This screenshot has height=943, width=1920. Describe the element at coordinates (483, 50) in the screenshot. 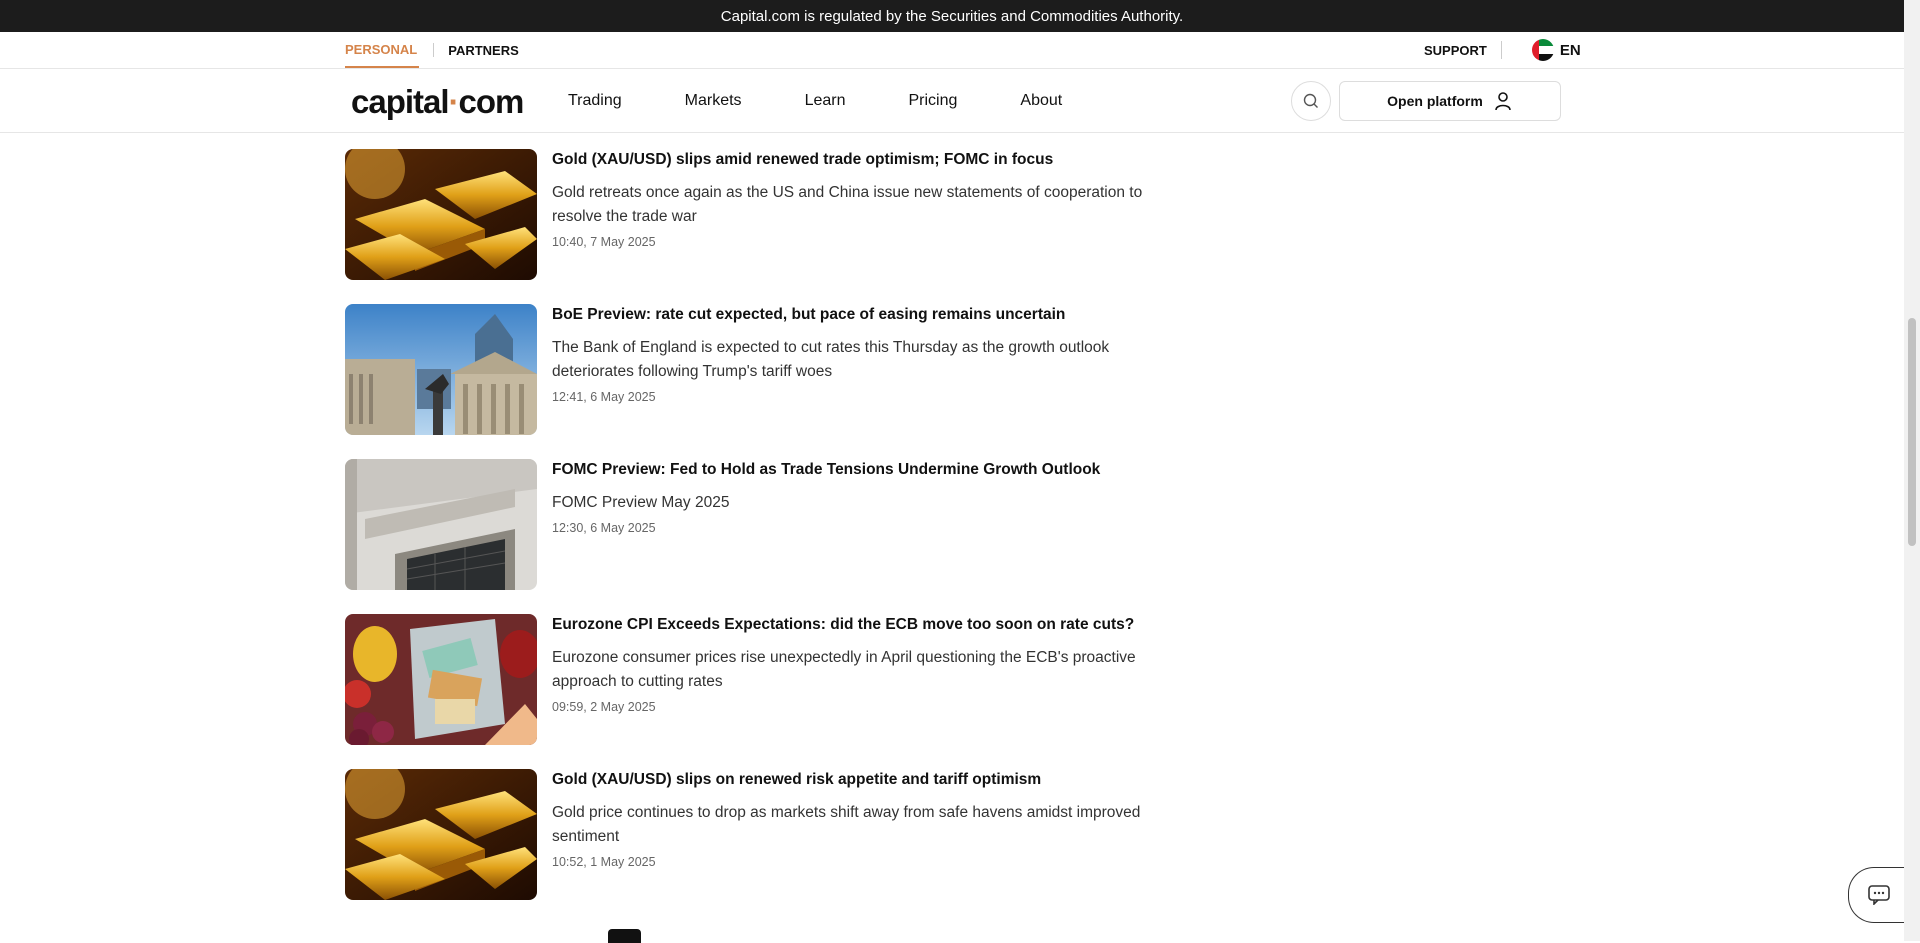

I see `partners-link: PARTNERS` at that location.